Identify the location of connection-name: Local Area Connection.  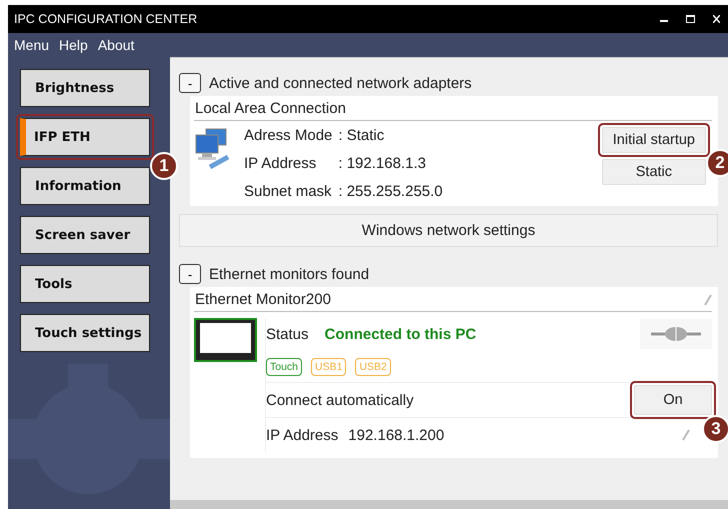
(270, 108).